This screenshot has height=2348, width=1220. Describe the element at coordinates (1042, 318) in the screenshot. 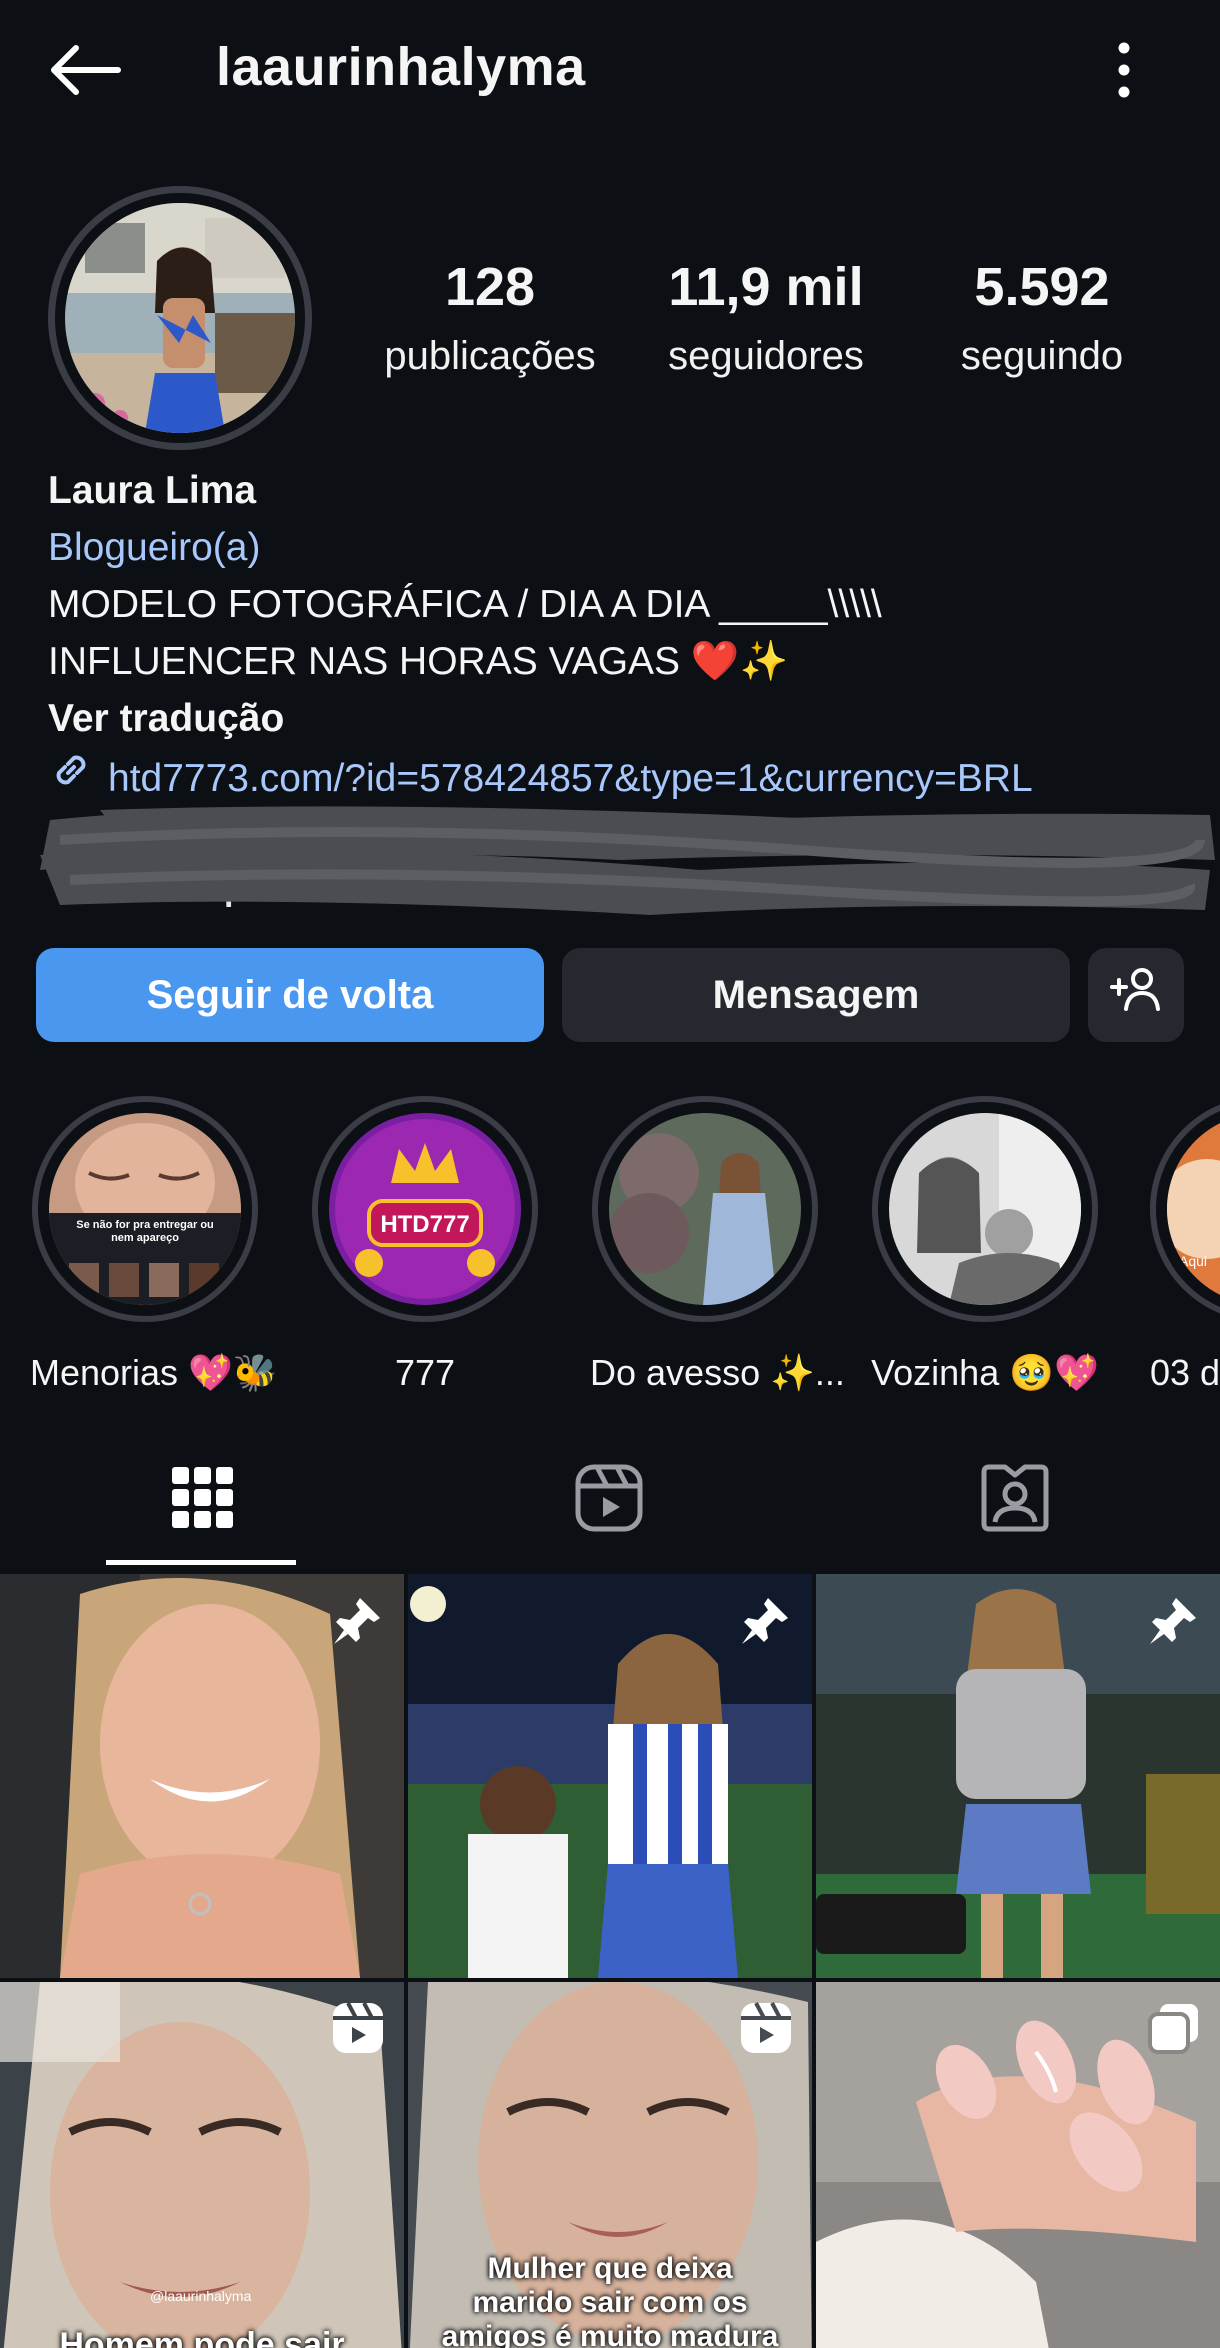

I see `stat-following: 5.592 seguindo` at that location.